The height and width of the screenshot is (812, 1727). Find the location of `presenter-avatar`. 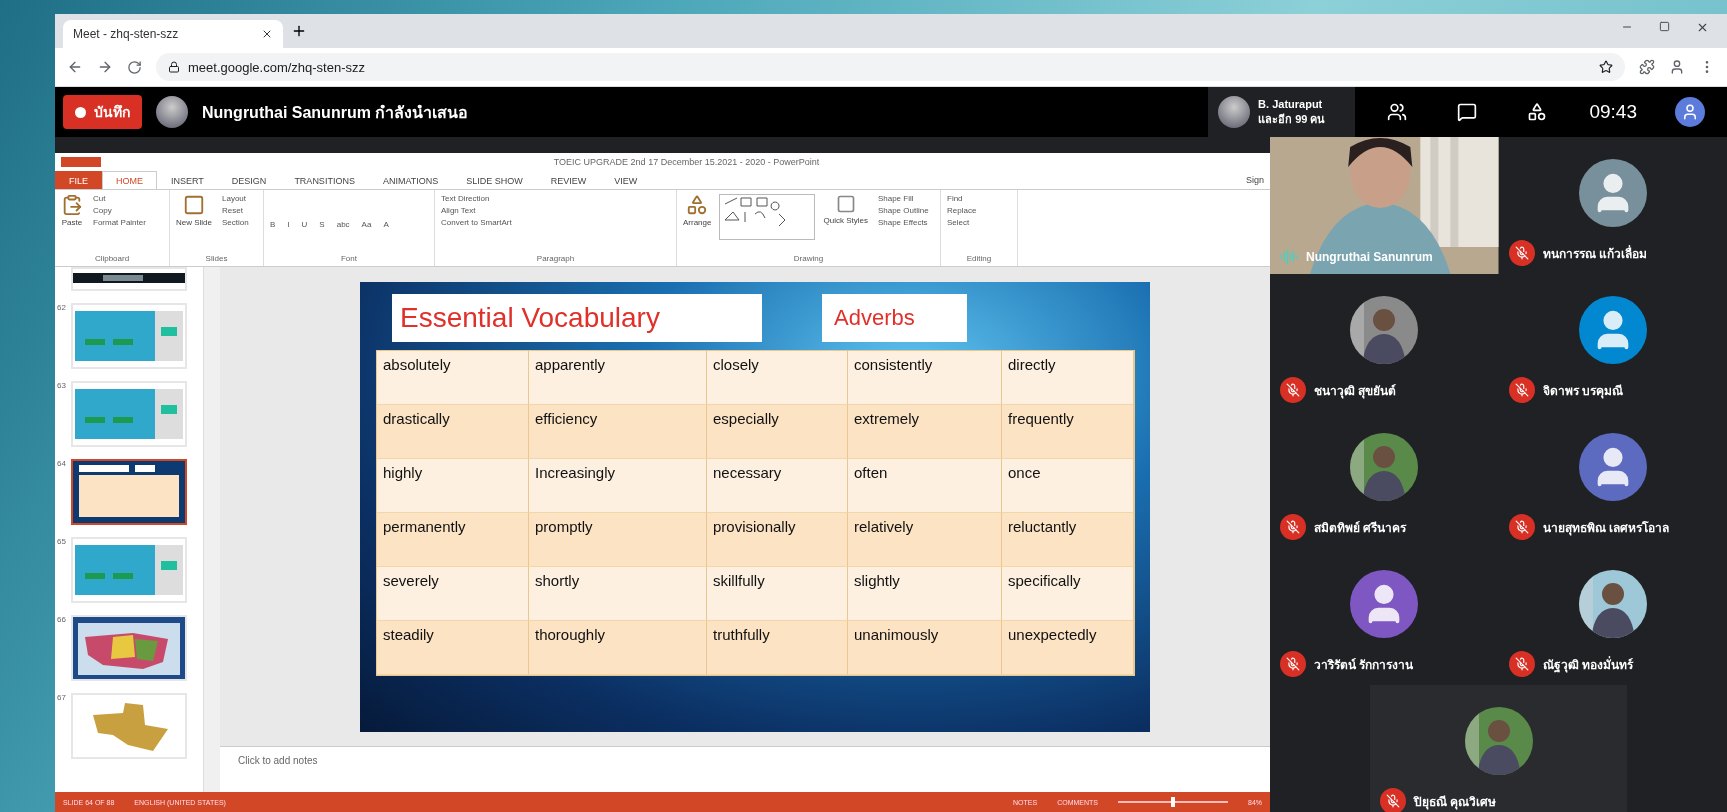

presenter-avatar is located at coordinates (172, 112).